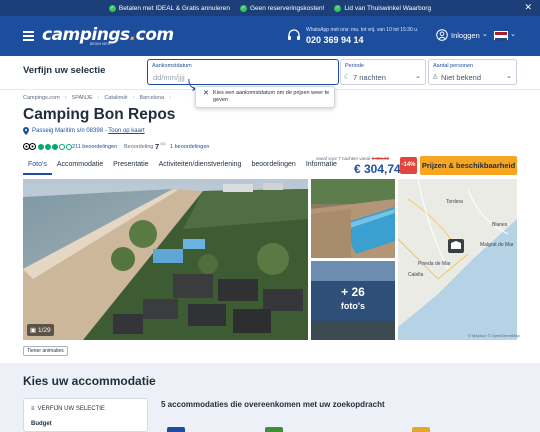  What do you see at coordinates (377, 169) in the screenshot?
I see `price: € 304,74` at bounding box center [377, 169].